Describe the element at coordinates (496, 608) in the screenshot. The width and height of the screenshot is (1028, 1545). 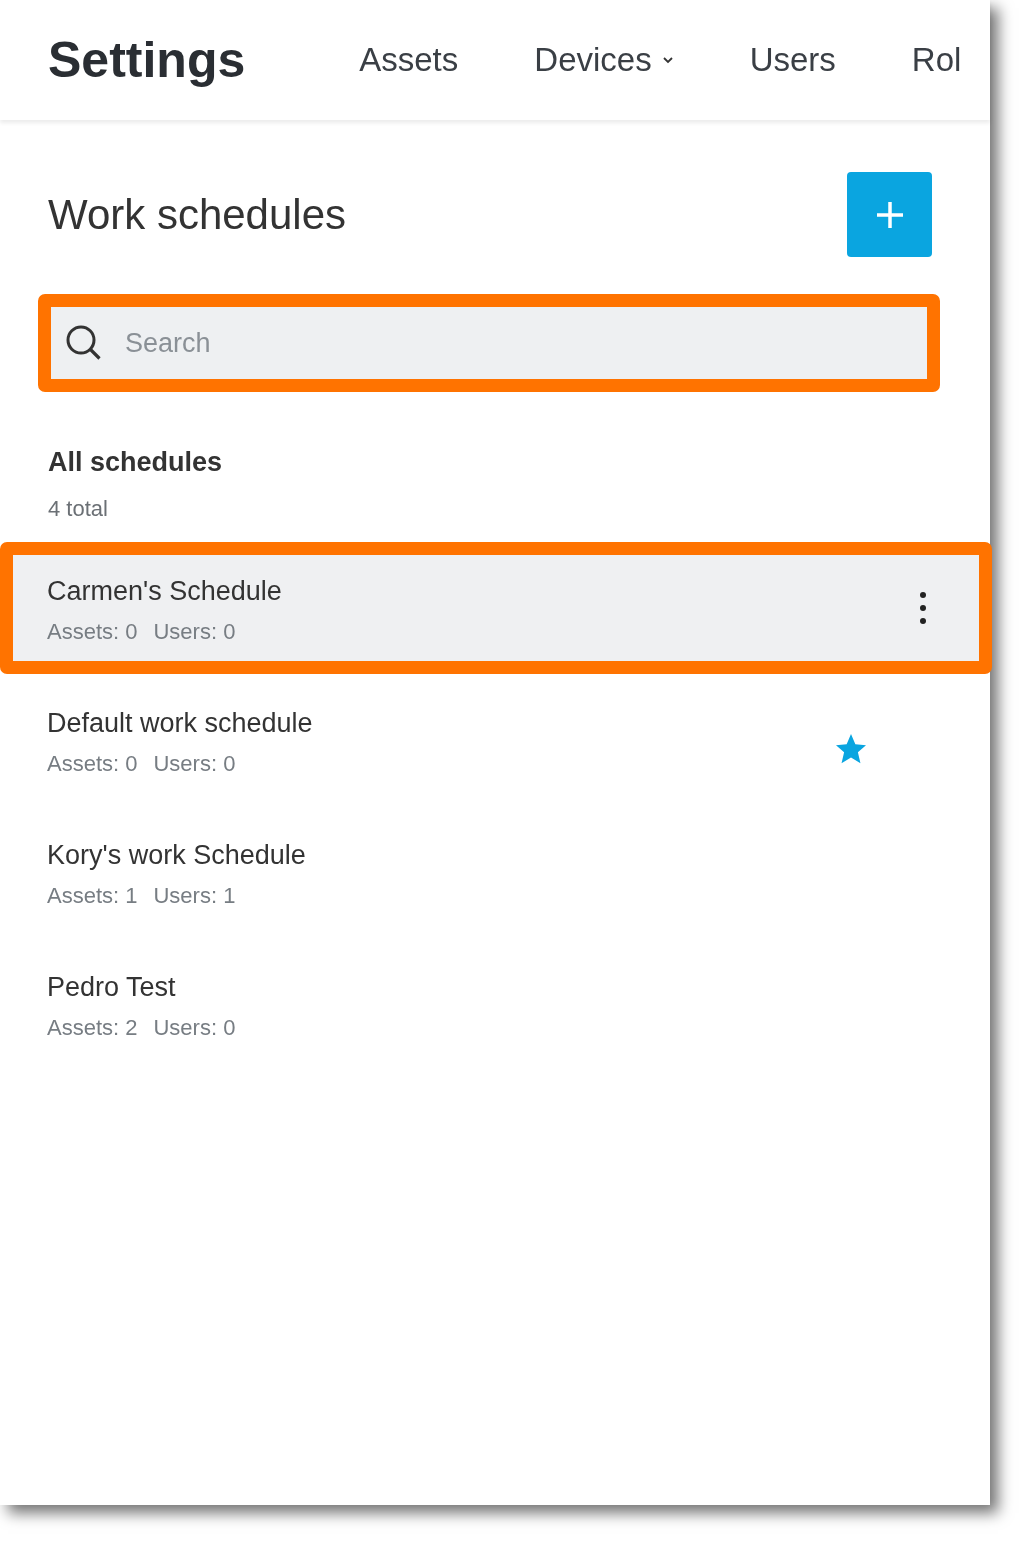
I see `schedule-item: Carmen's Schedule Assets: 0 Users: 0` at that location.